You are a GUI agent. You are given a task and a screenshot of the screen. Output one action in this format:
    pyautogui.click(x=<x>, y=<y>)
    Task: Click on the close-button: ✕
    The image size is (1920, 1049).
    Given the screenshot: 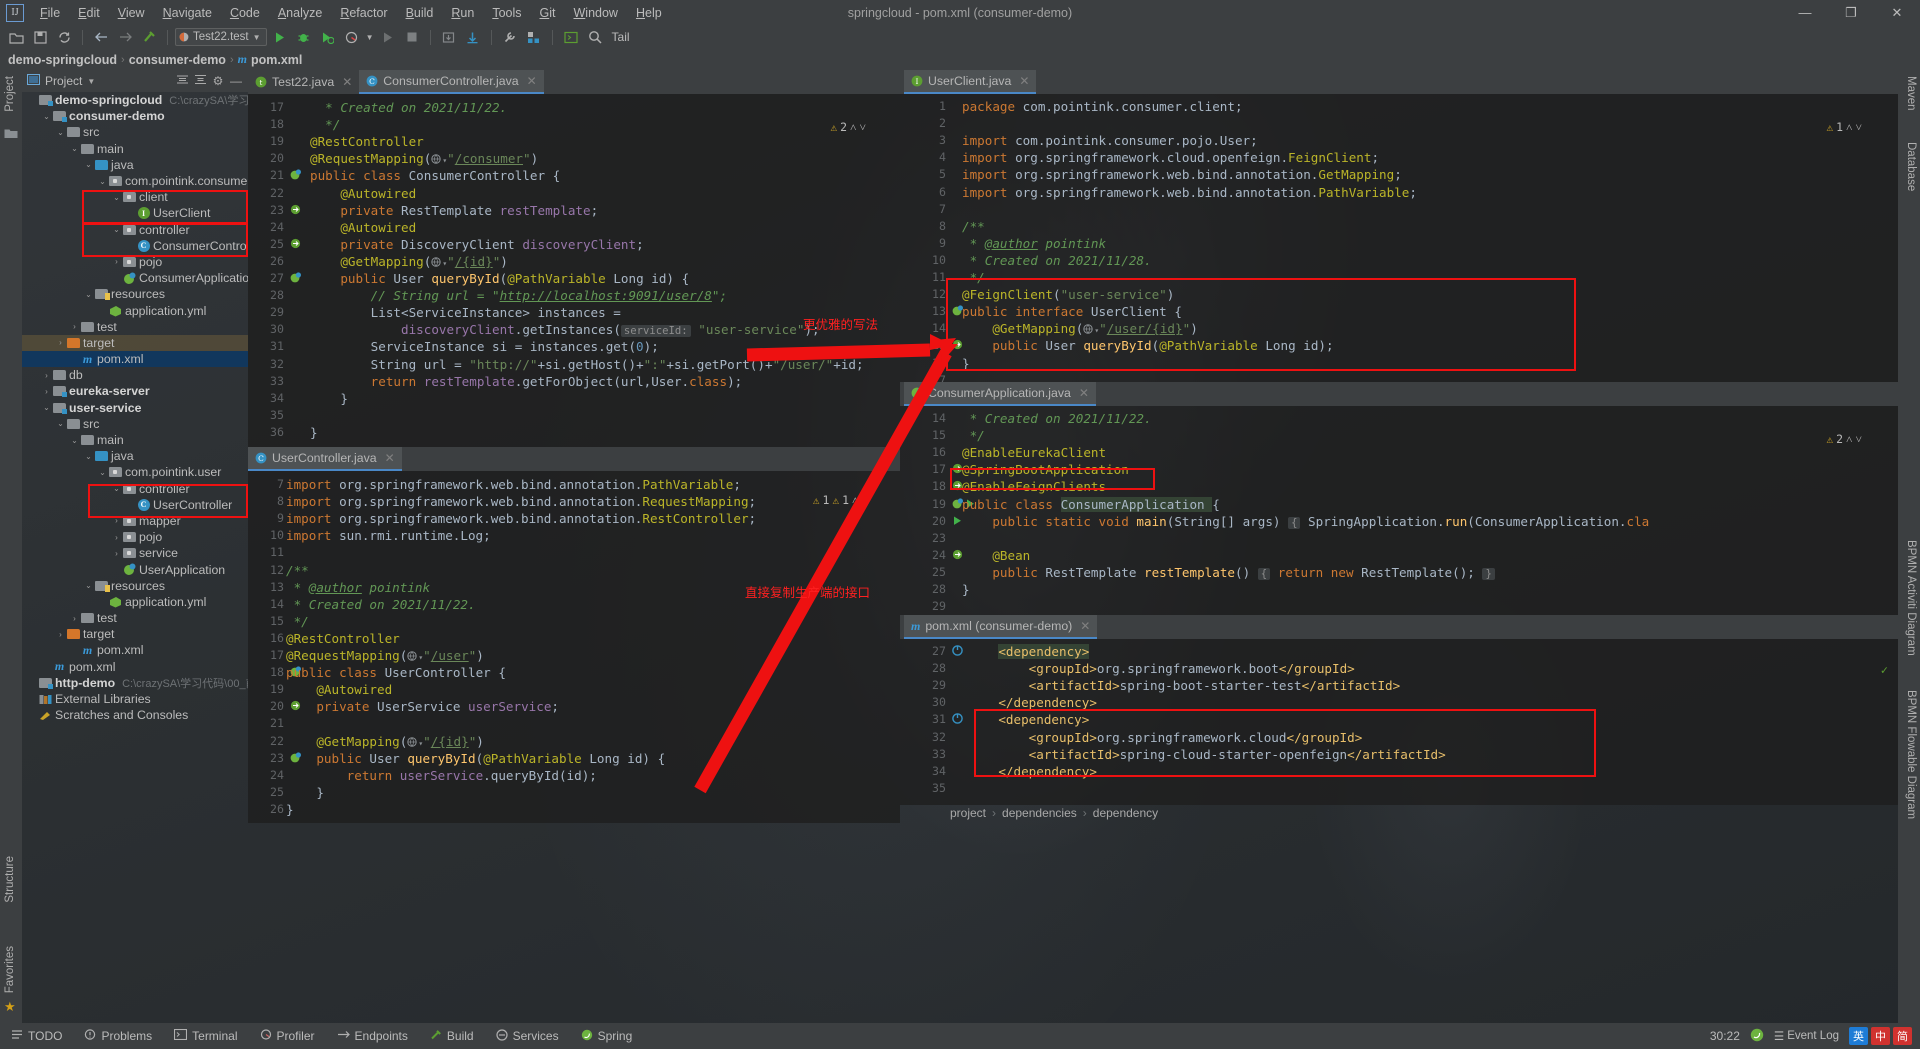 What is the action you would take?
    pyautogui.click(x=1897, y=12)
    